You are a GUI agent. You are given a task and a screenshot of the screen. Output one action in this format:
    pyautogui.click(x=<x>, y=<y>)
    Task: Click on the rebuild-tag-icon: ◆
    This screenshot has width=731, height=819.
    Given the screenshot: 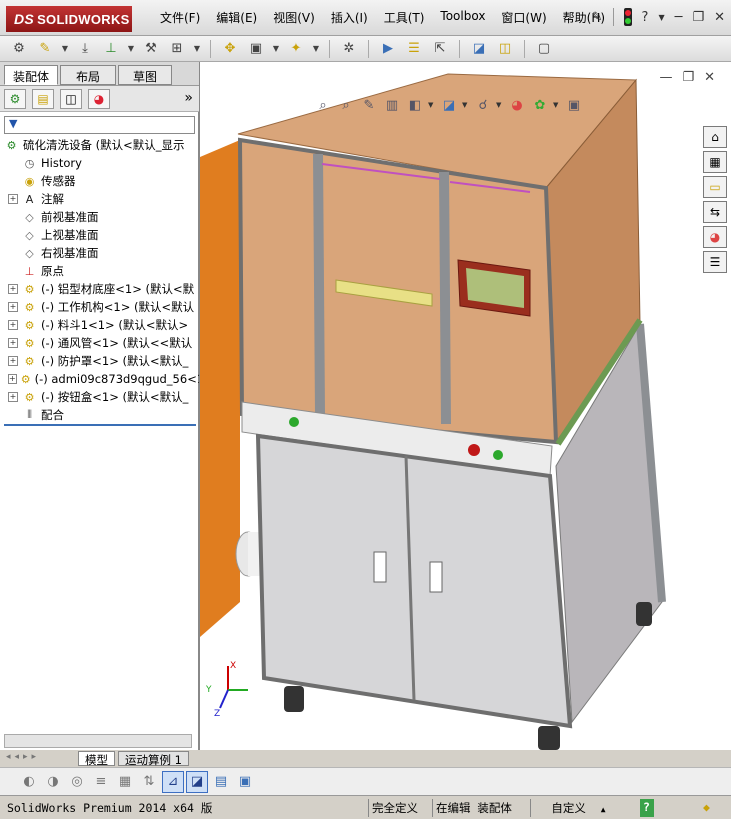 What is the action you would take?
    pyautogui.click(x=706, y=808)
    